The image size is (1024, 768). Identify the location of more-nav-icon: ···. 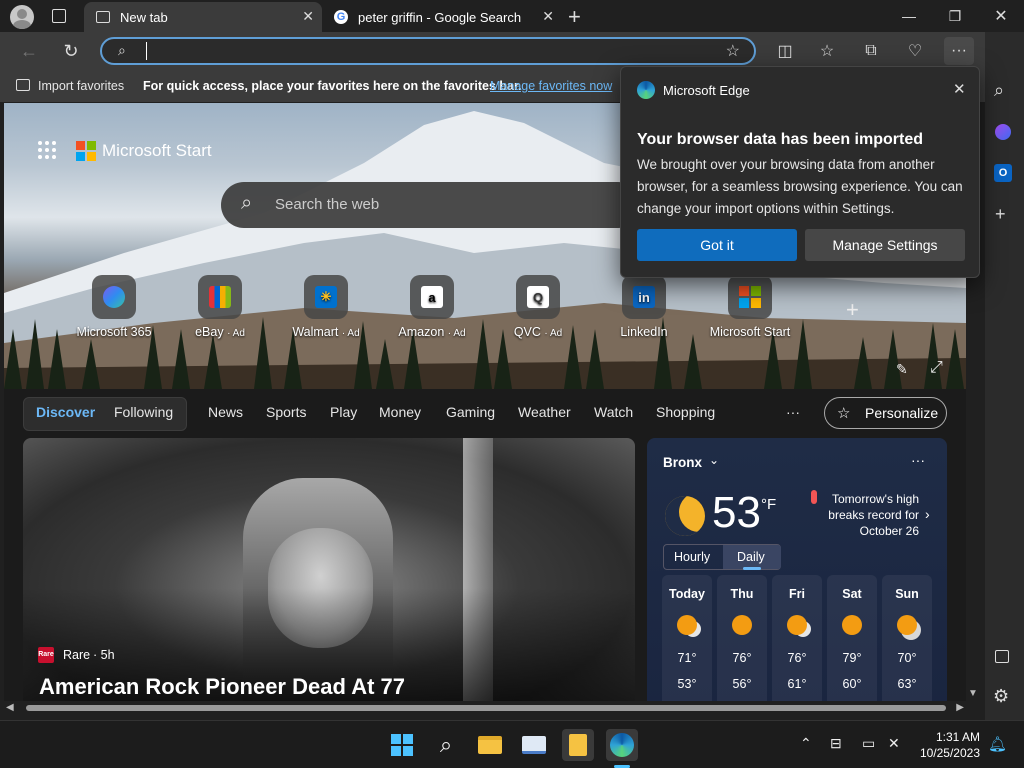
(793, 412).